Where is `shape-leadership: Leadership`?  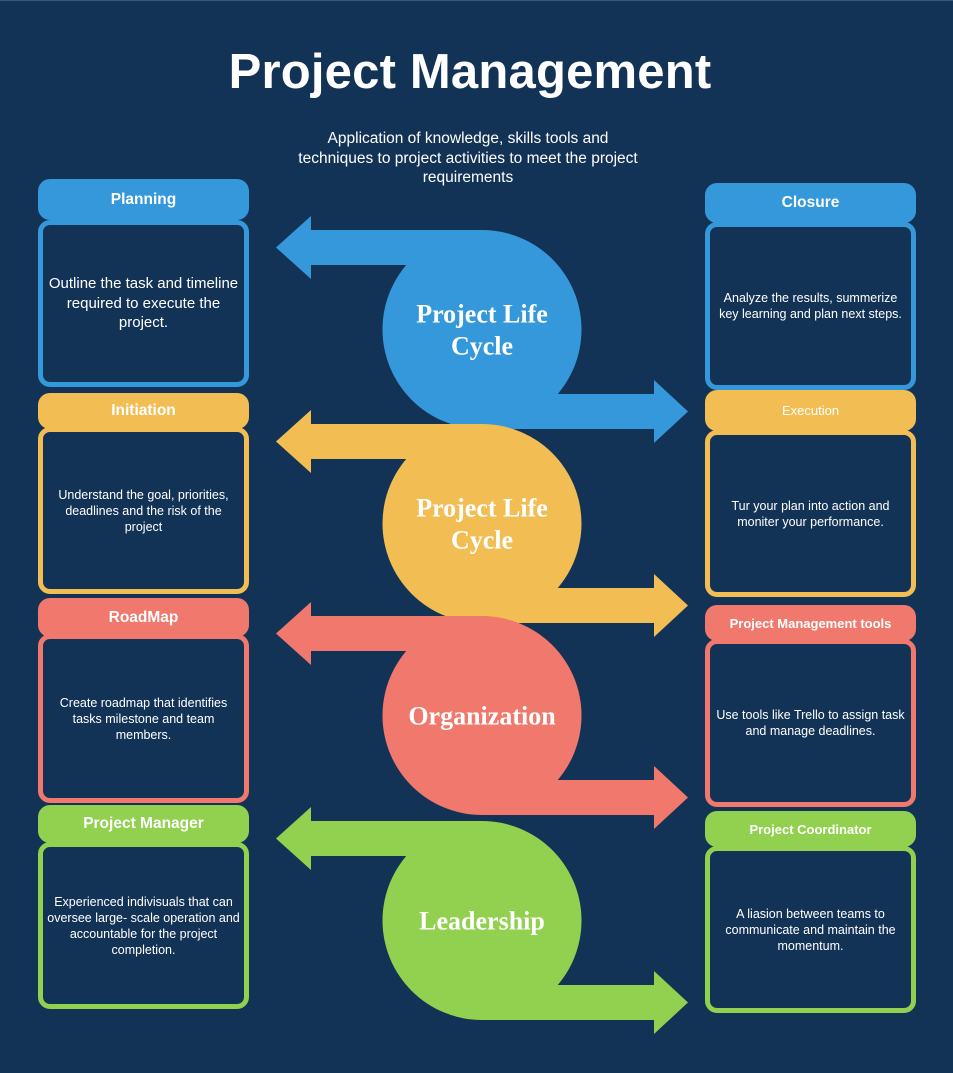 shape-leadership: Leadership is located at coordinates (482, 920).